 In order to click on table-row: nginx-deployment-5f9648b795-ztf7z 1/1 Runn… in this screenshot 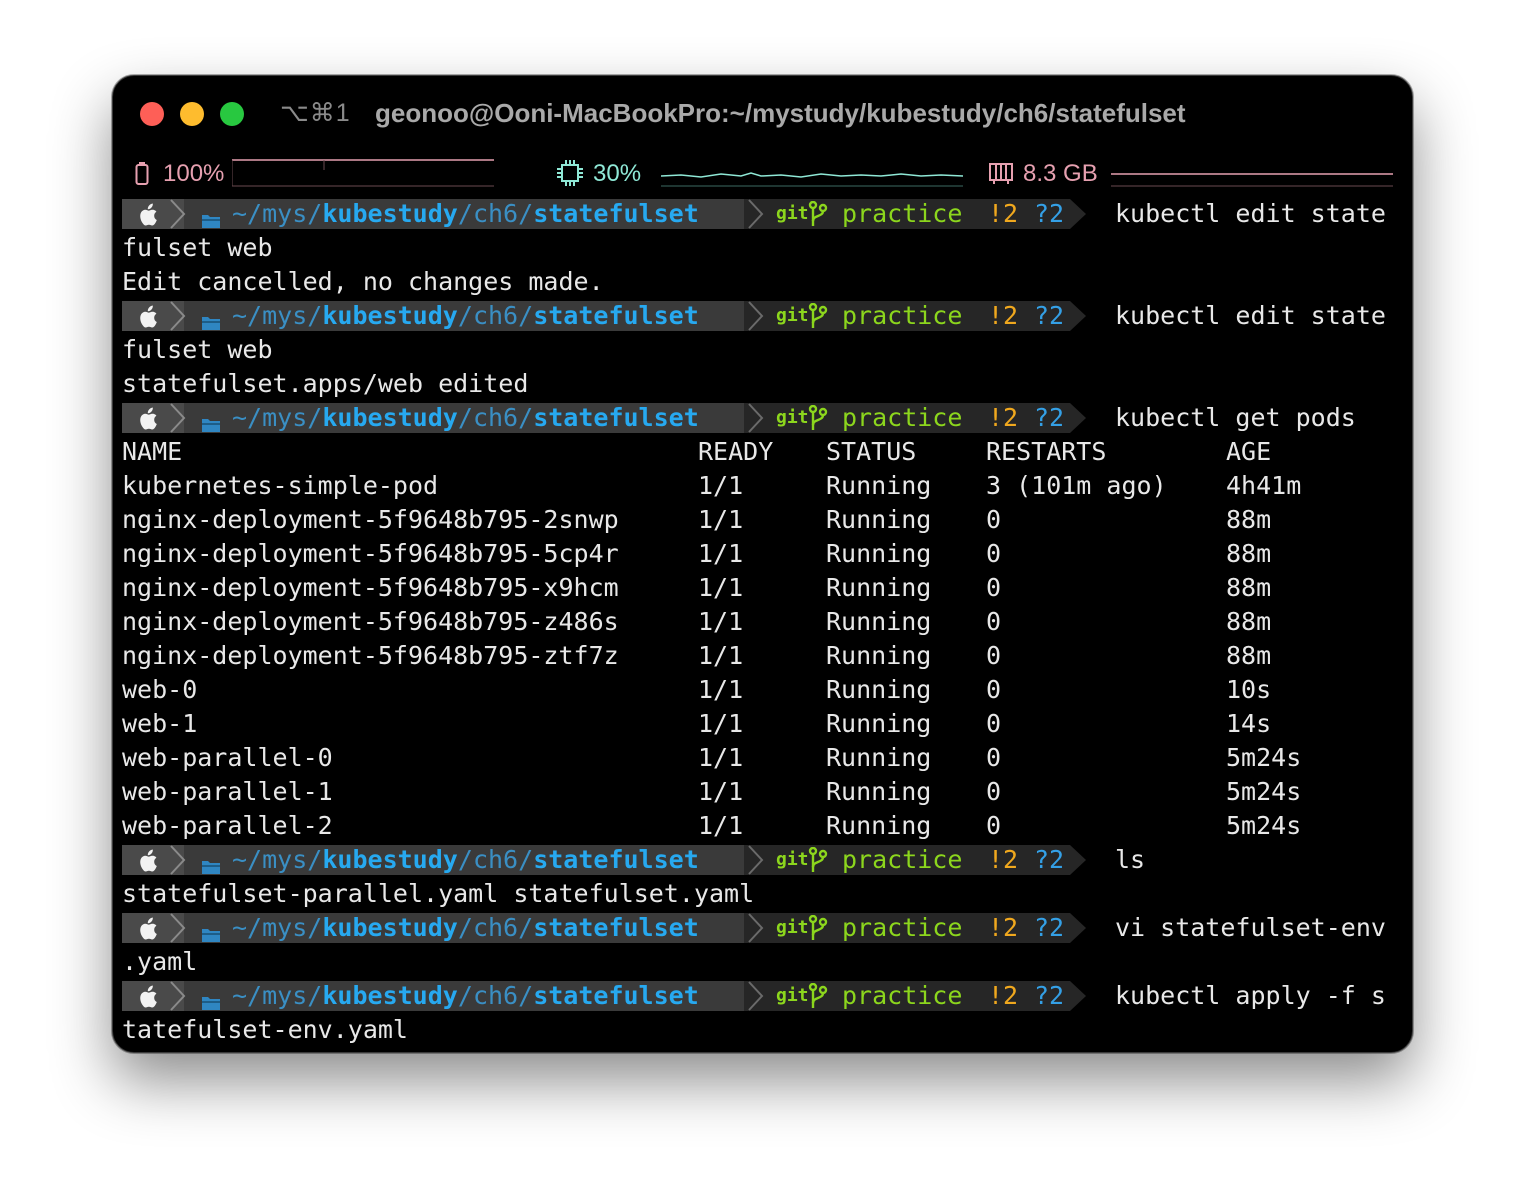, I will do `click(763, 656)`.